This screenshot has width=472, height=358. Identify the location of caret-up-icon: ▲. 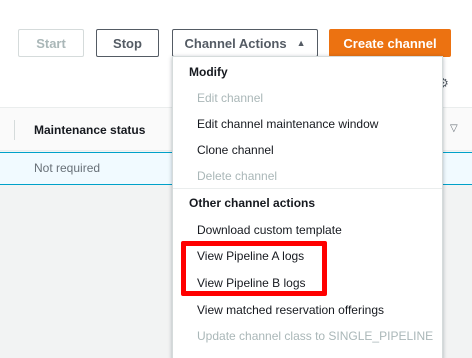
(301, 43).